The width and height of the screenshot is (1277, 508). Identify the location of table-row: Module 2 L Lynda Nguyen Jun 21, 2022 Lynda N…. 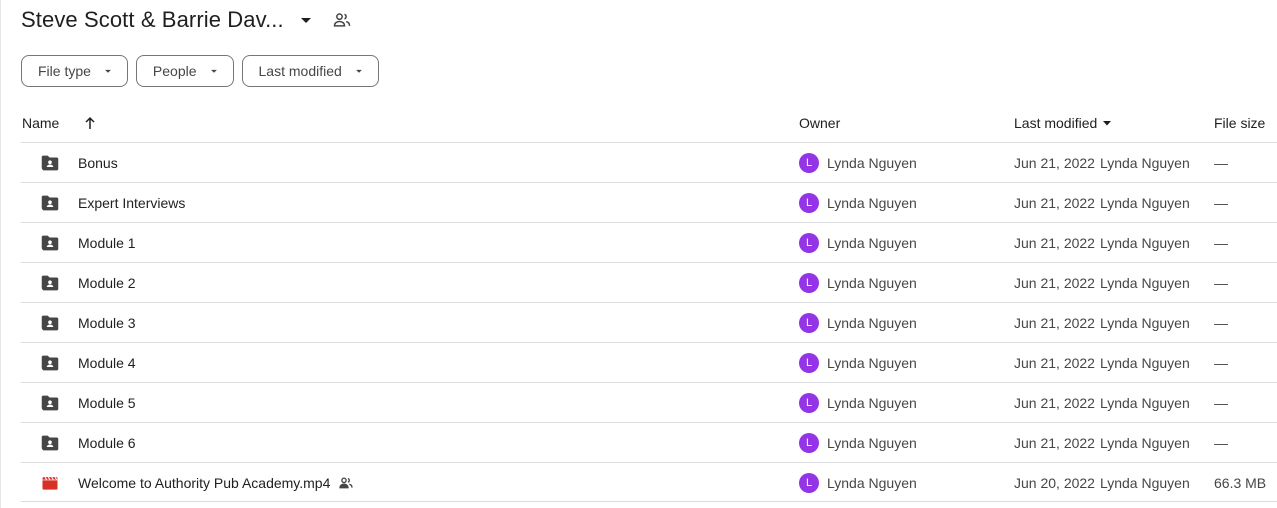
(649, 282).